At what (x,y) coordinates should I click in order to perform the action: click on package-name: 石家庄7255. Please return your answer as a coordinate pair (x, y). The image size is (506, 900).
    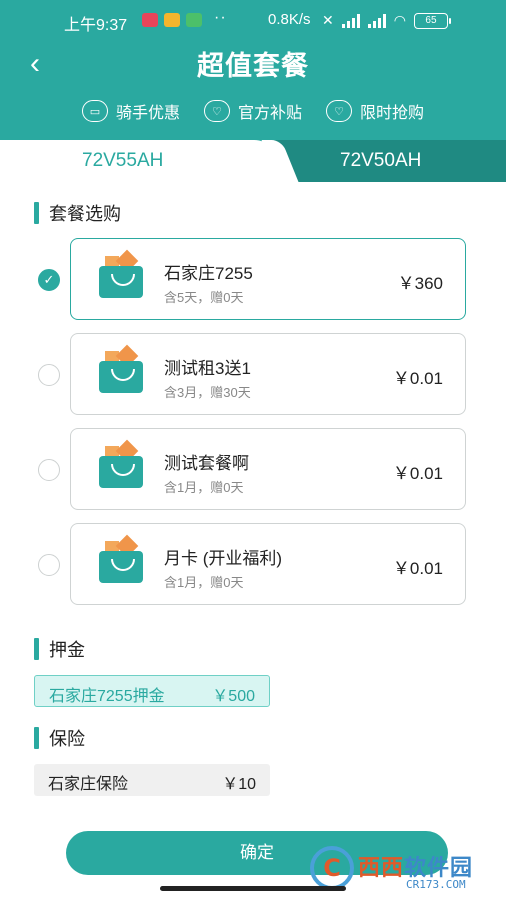
    Looking at the image, I should click on (208, 273).